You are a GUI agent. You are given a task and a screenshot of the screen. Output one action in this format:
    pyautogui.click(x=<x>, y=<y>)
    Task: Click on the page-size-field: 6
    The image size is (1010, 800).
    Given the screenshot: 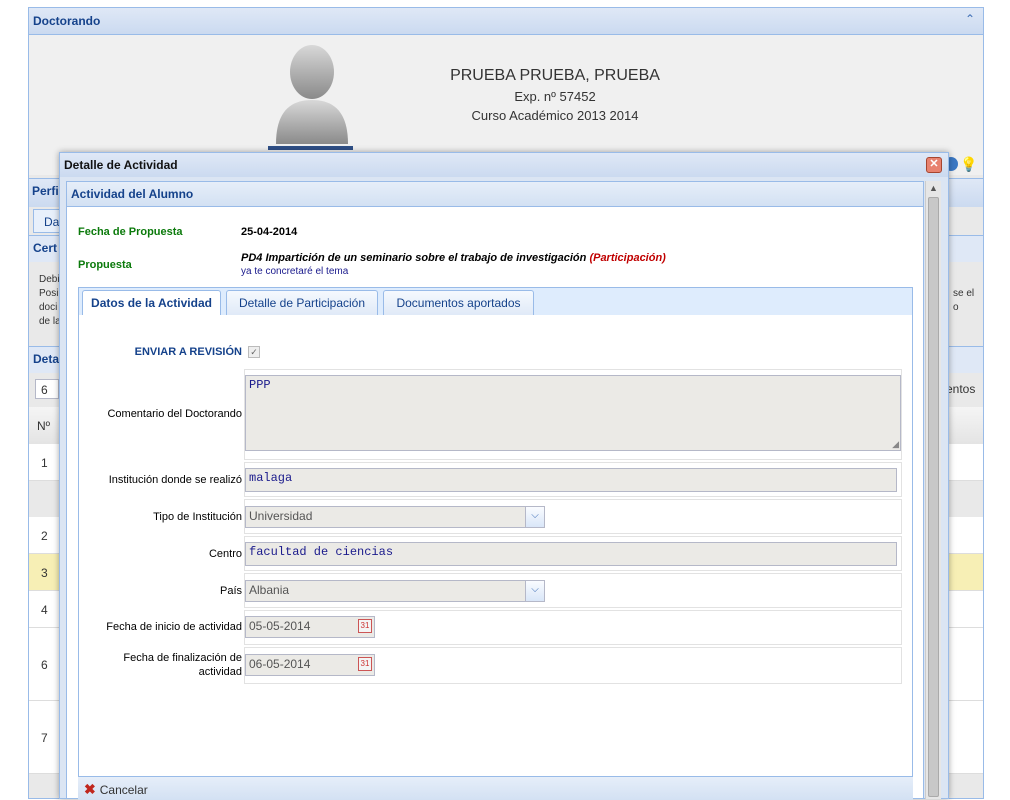 What is the action you would take?
    pyautogui.click(x=47, y=389)
    